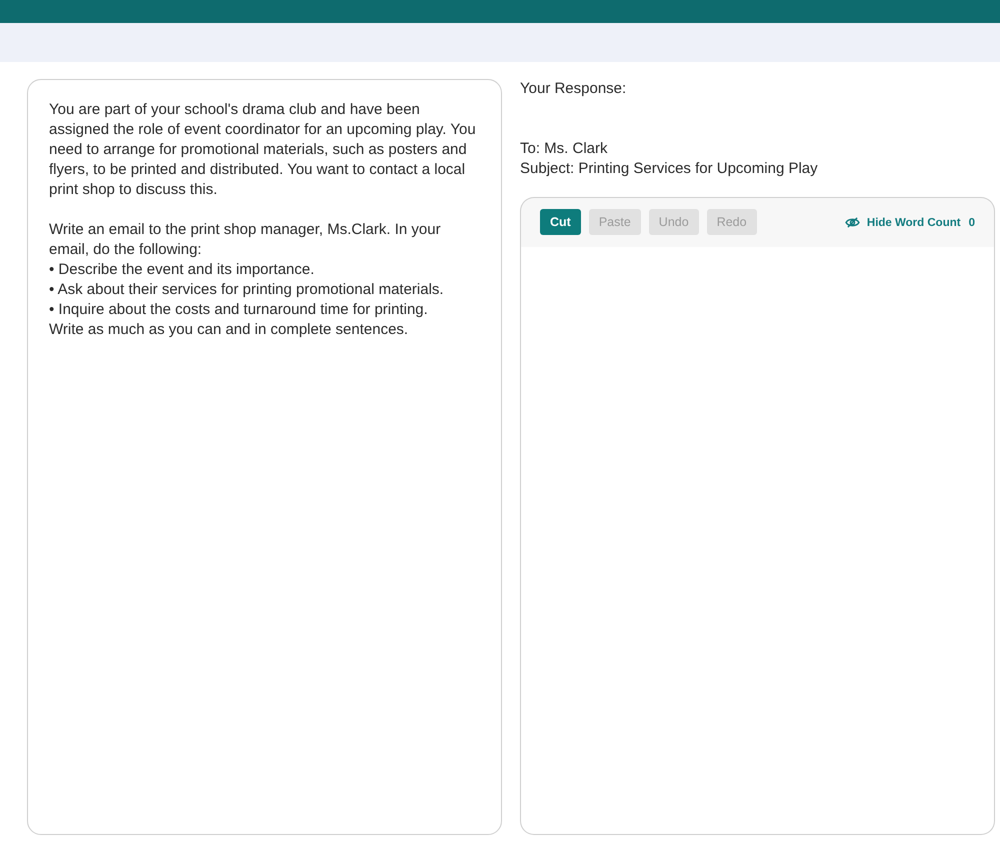 The image size is (1000, 847). What do you see at coordinates (564, 149) in the screenshot?
I see `email-to: To: Ms. Clark` at bounding box center [564, 149].